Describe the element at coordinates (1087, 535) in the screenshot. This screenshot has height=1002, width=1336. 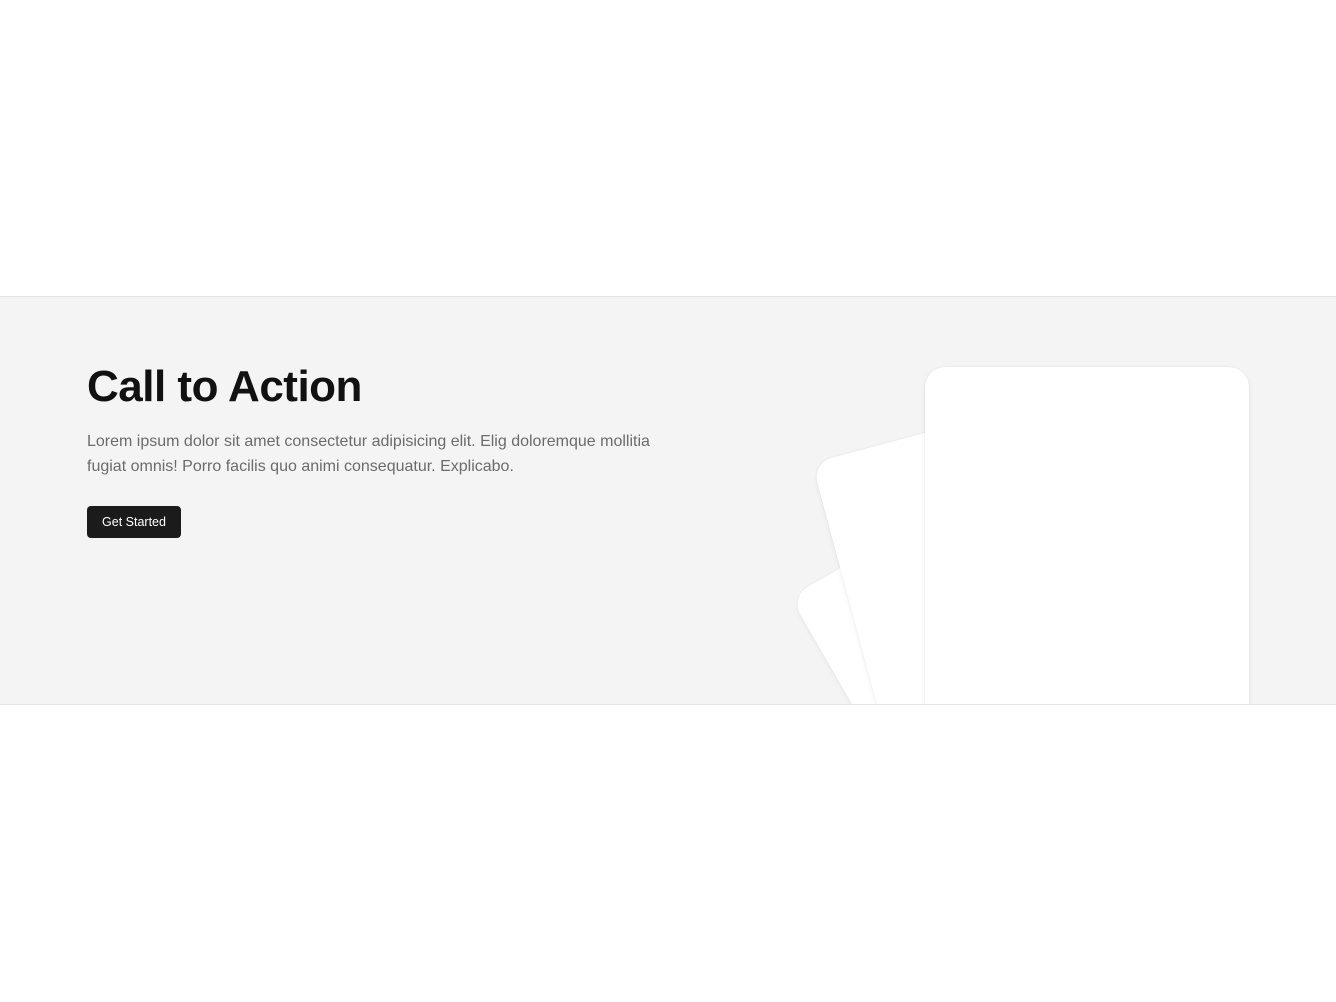
I see `decorative-card-front` at that location.